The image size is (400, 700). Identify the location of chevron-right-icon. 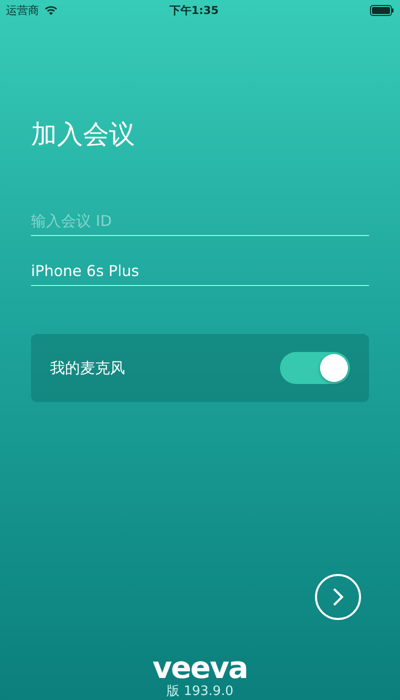
(338, 597).